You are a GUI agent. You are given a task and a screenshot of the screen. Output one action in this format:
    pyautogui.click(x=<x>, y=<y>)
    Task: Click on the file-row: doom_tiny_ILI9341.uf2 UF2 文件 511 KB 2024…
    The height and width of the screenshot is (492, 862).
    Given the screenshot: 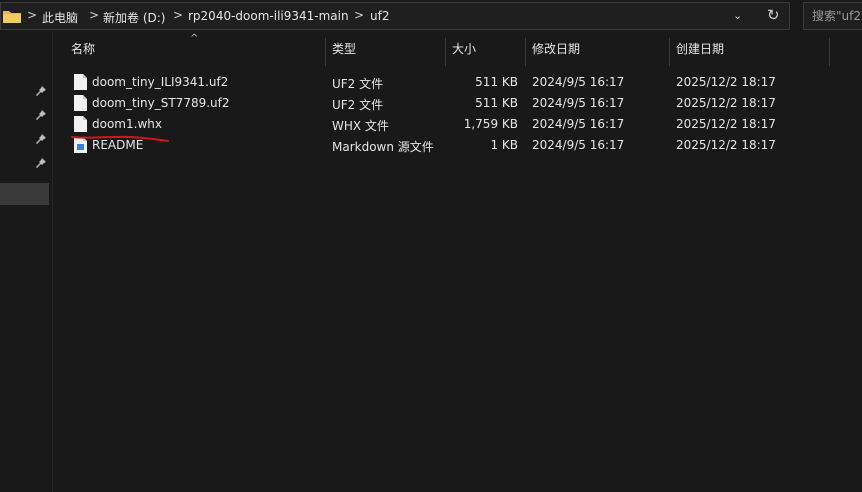 What is the action you would take?
    pyautogui.click(x=456, y=82)
    